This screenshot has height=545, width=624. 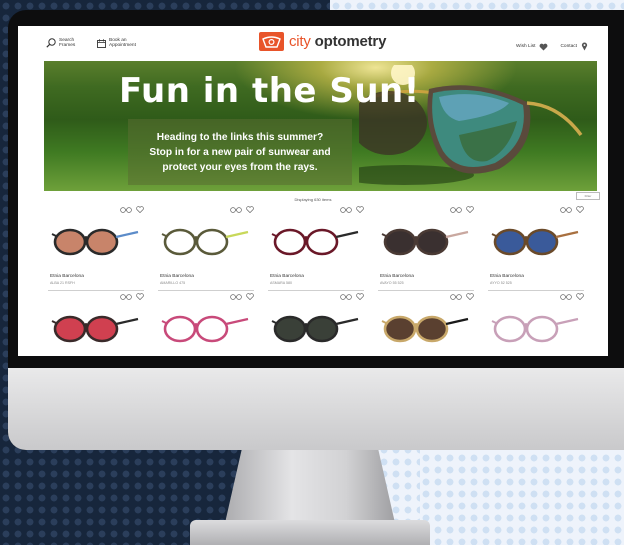 What do you see at coordinates (501, 283) in the screenshot?
I see `product-model: AYYO 52 525` at bounding box center [501, 283].